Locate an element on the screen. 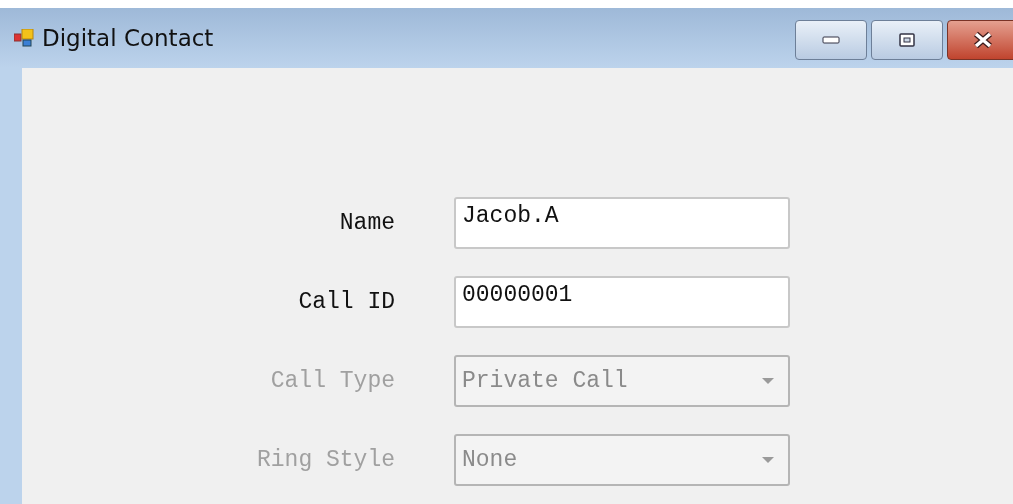  app-icon is located at coordinates (24, 38).